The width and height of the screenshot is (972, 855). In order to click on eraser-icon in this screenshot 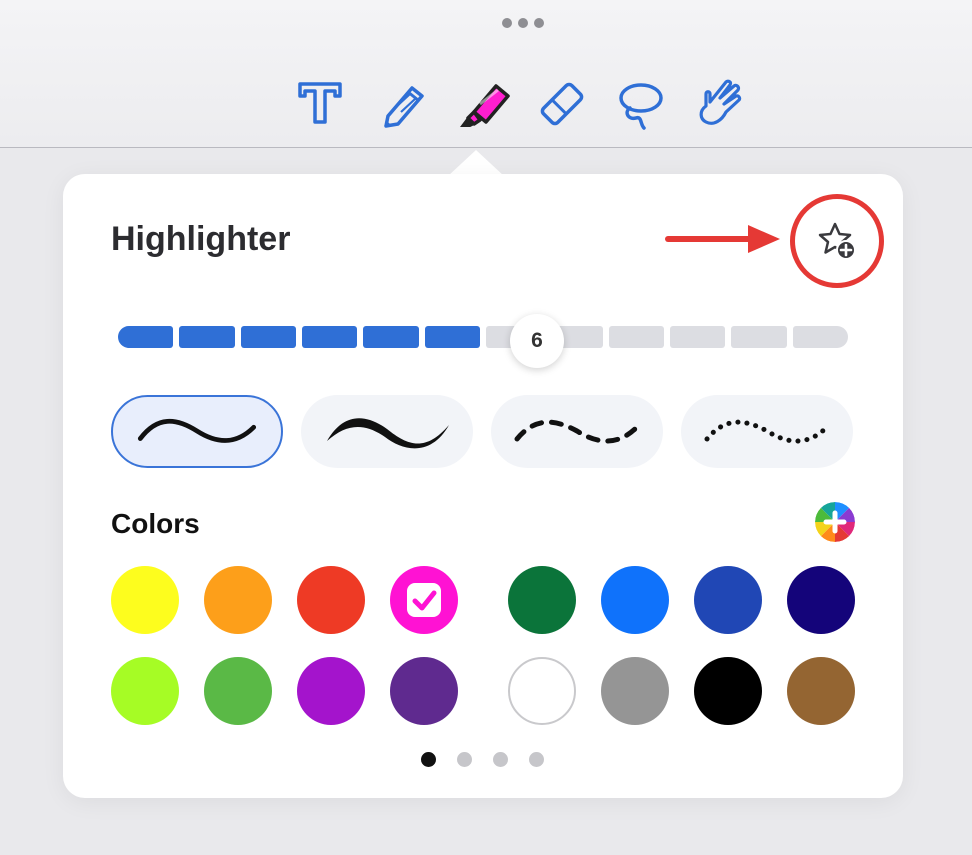, I will do `click(562, 104)`.